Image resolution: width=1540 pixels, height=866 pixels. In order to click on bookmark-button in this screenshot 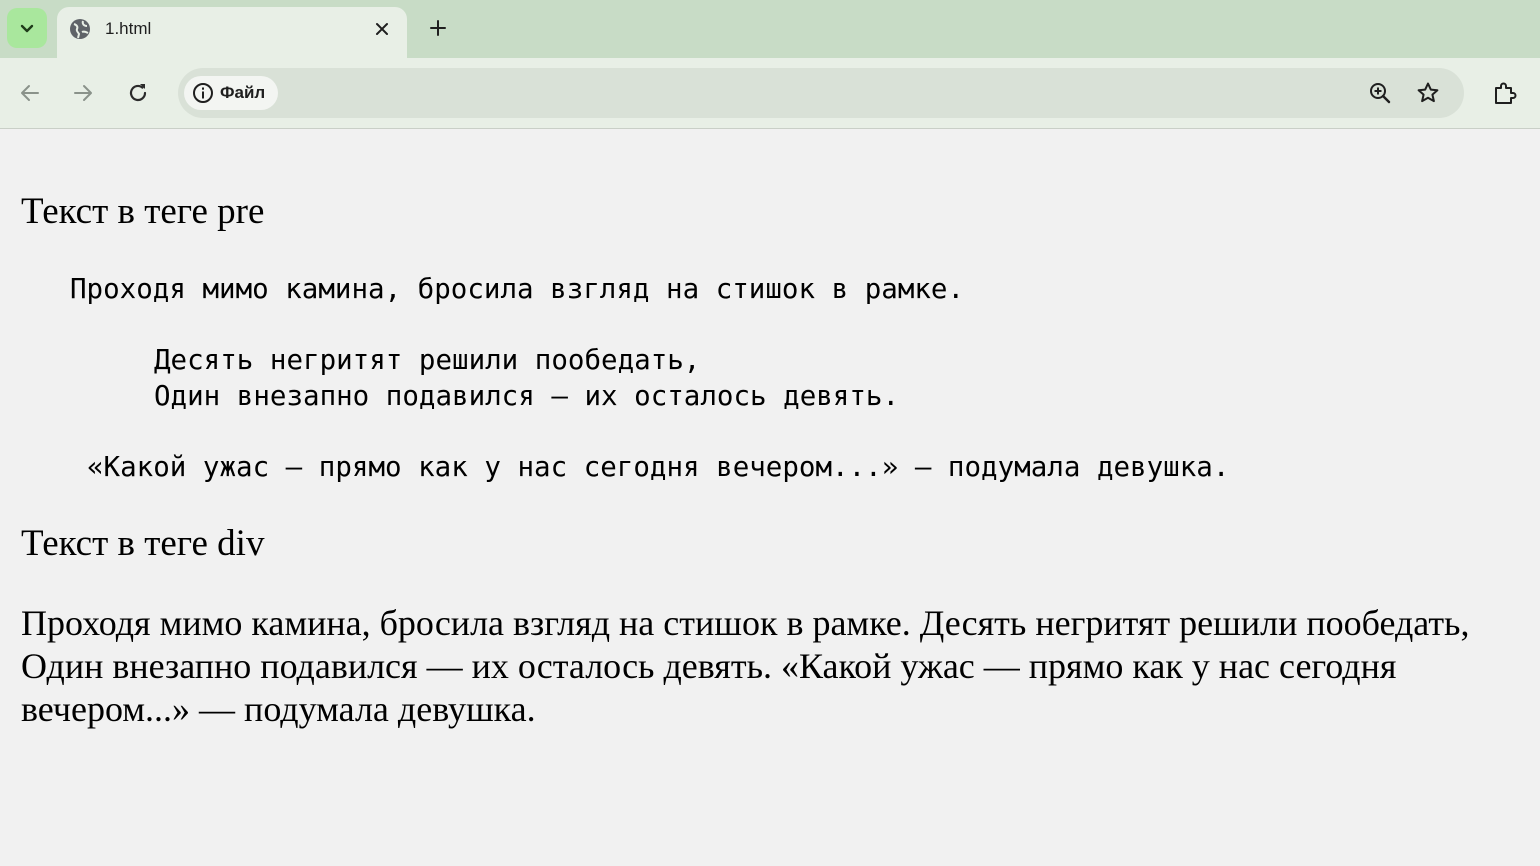, I will do `click(1428, 93)`.